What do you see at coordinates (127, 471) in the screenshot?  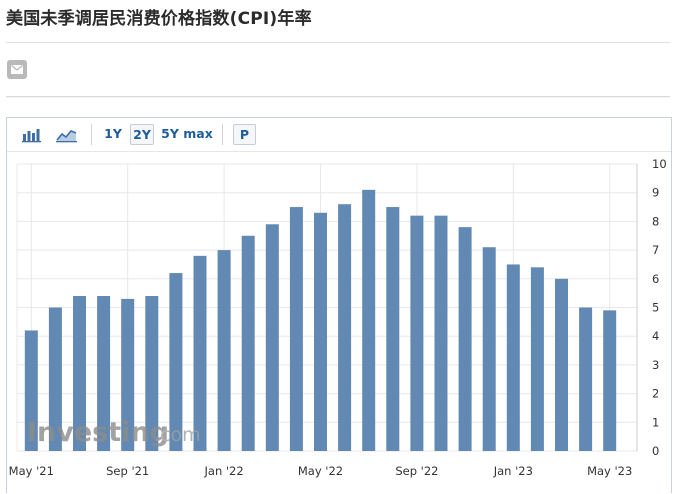 I see `x-tick-label: Sep '21` at bounding box center [127, 471].